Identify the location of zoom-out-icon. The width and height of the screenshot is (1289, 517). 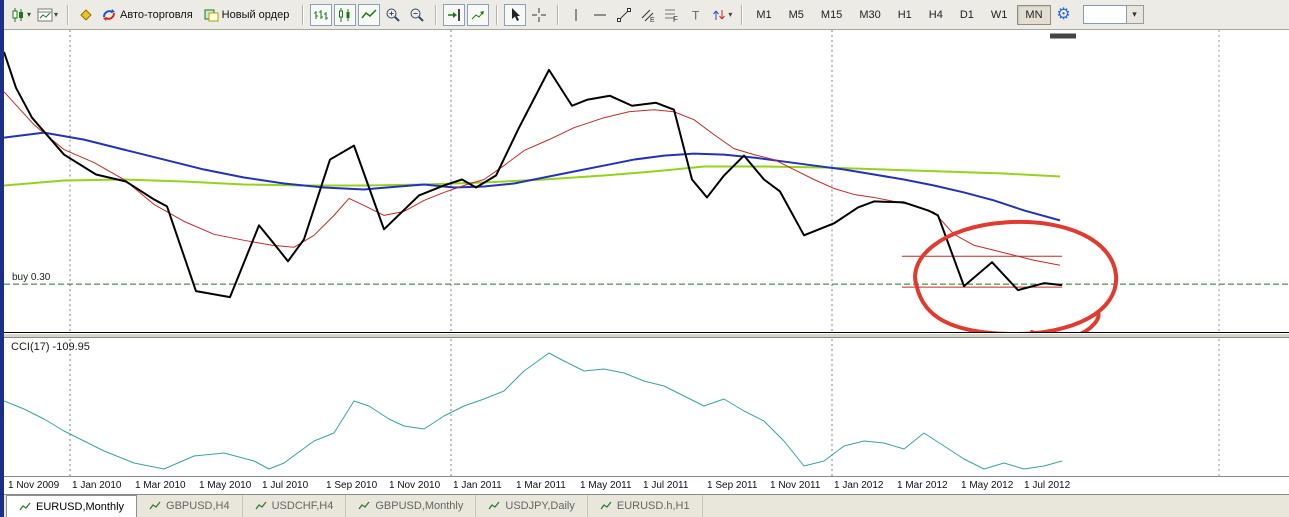
(417, 15).